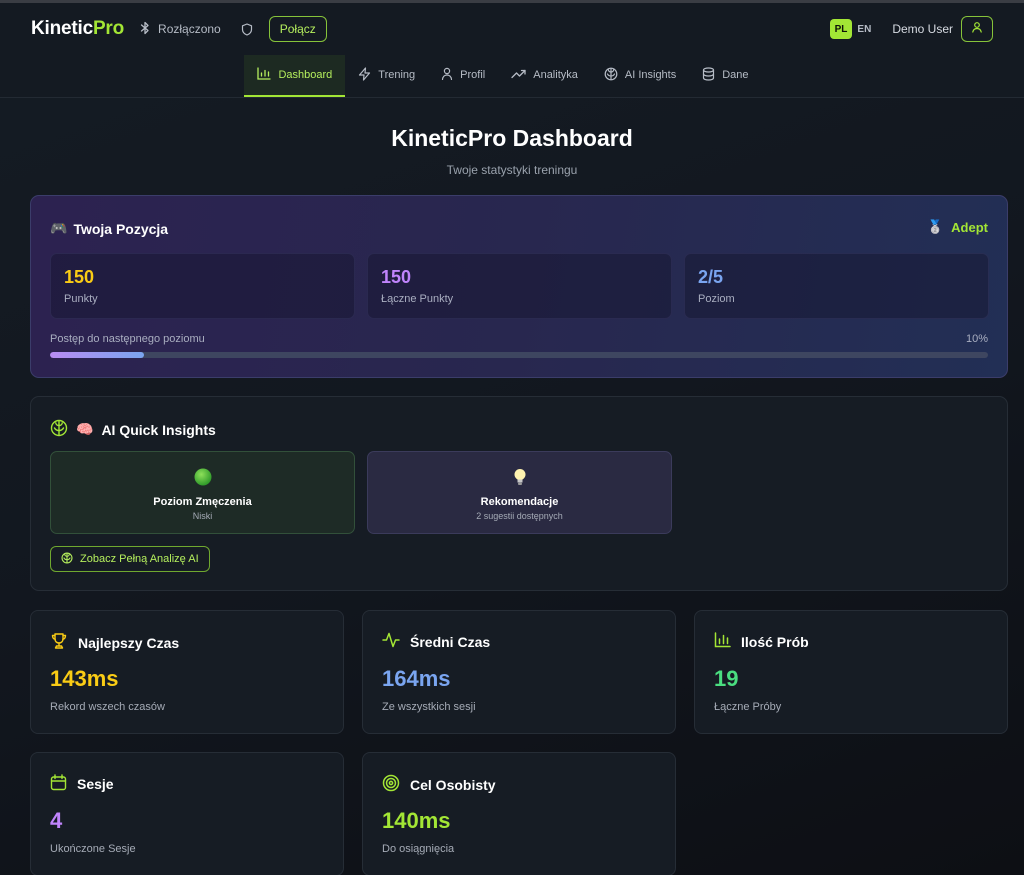 This screenshot has height=875, width=1024. I want to click on fatigue-level-card: Poziom Zmęczenia Niski, so click(202, 492).